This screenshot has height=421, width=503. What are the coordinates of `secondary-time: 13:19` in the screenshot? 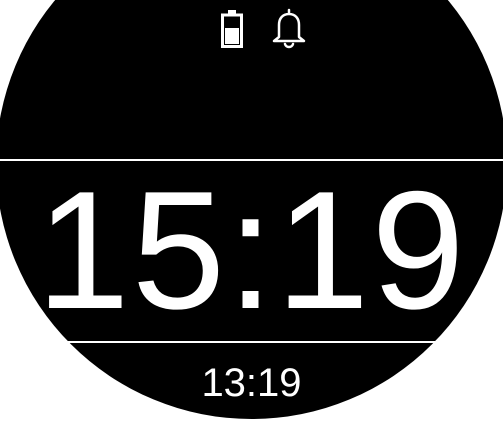 It's located at (251, 383).